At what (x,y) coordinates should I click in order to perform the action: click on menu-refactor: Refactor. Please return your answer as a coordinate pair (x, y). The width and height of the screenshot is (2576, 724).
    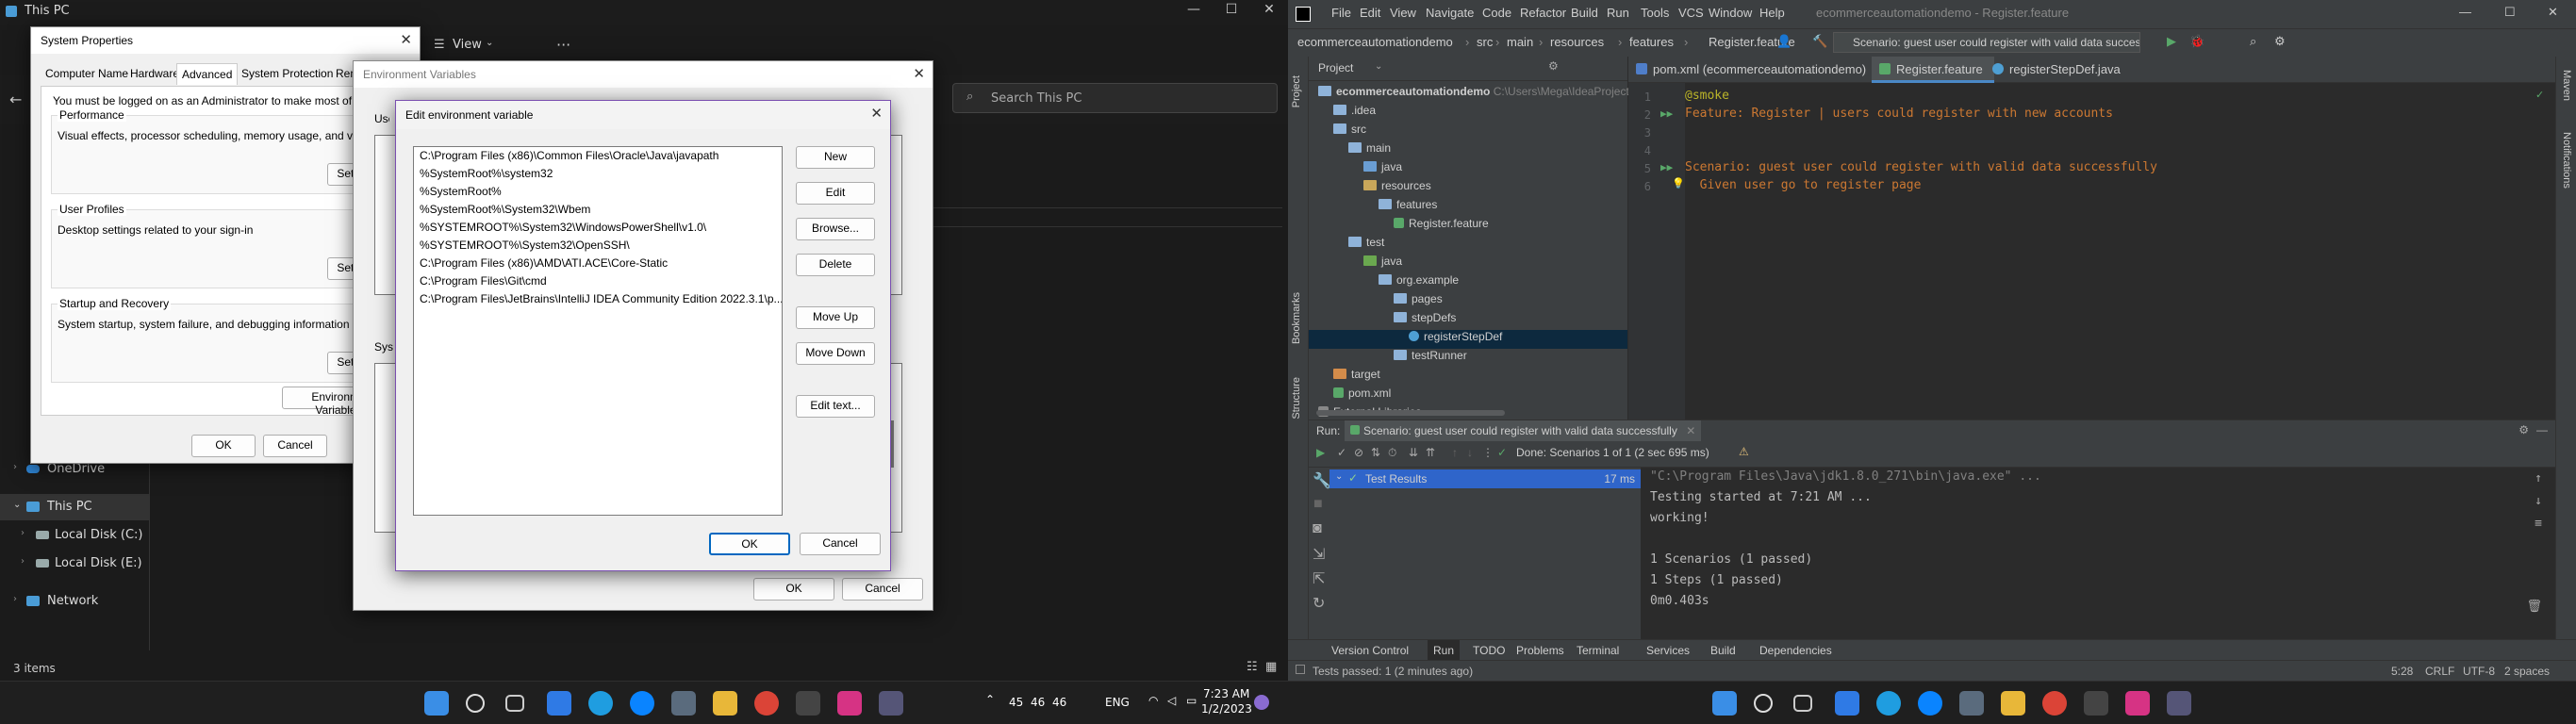
    Looking at the image, I should click on (1543, 13).